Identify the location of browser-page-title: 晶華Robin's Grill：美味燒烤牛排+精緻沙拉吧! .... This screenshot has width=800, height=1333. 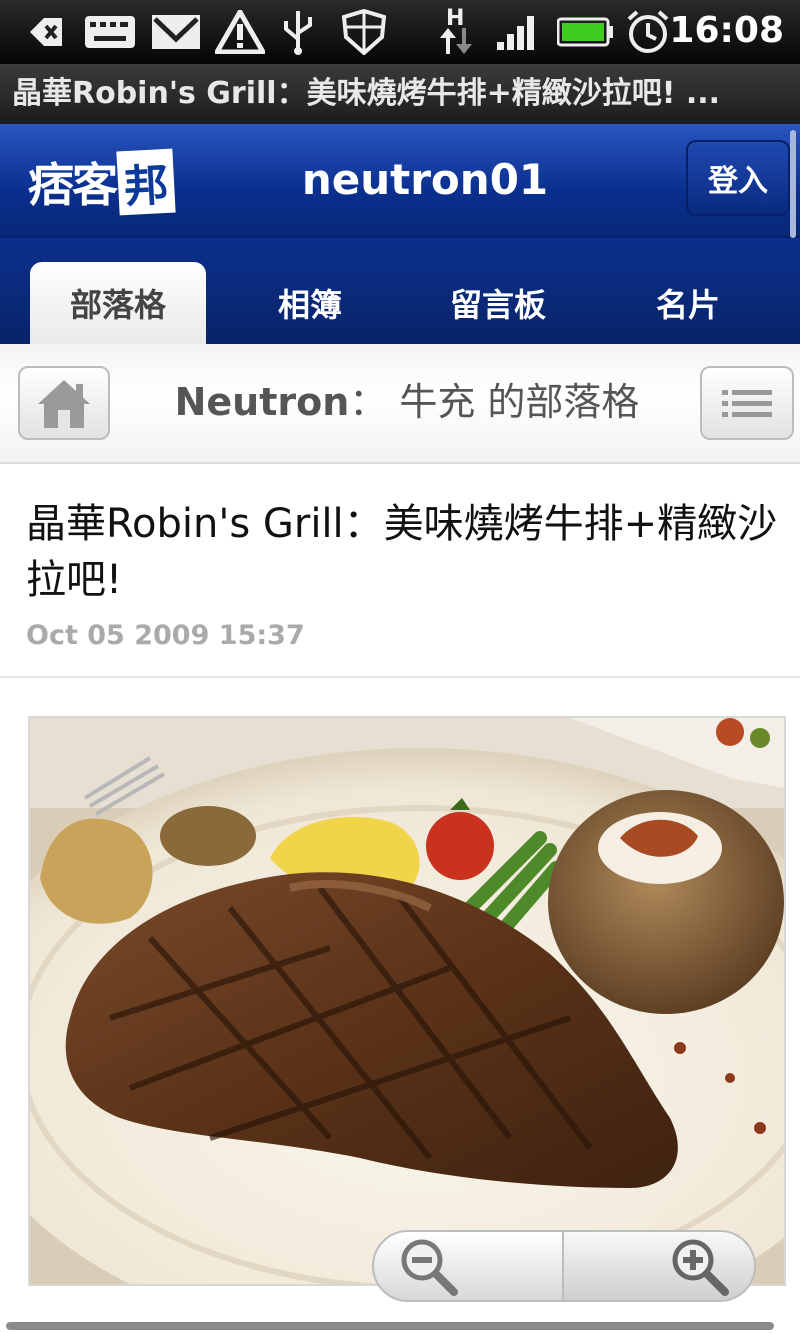
(400, 94).